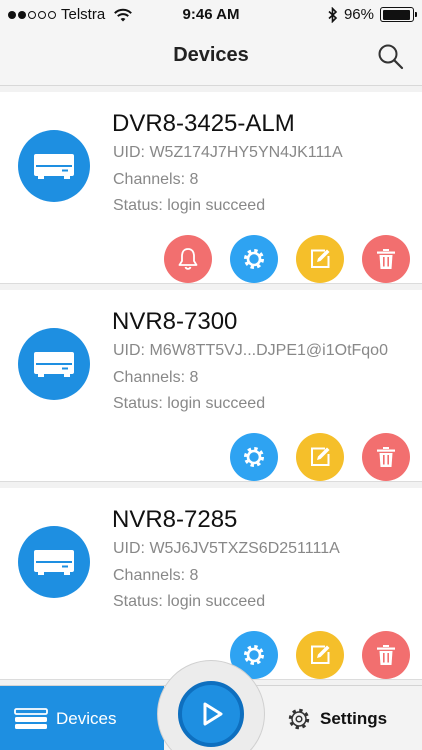 This screenshot has height=750, width=422. I want to click on tab-settings: Settings, so click(347, 718).